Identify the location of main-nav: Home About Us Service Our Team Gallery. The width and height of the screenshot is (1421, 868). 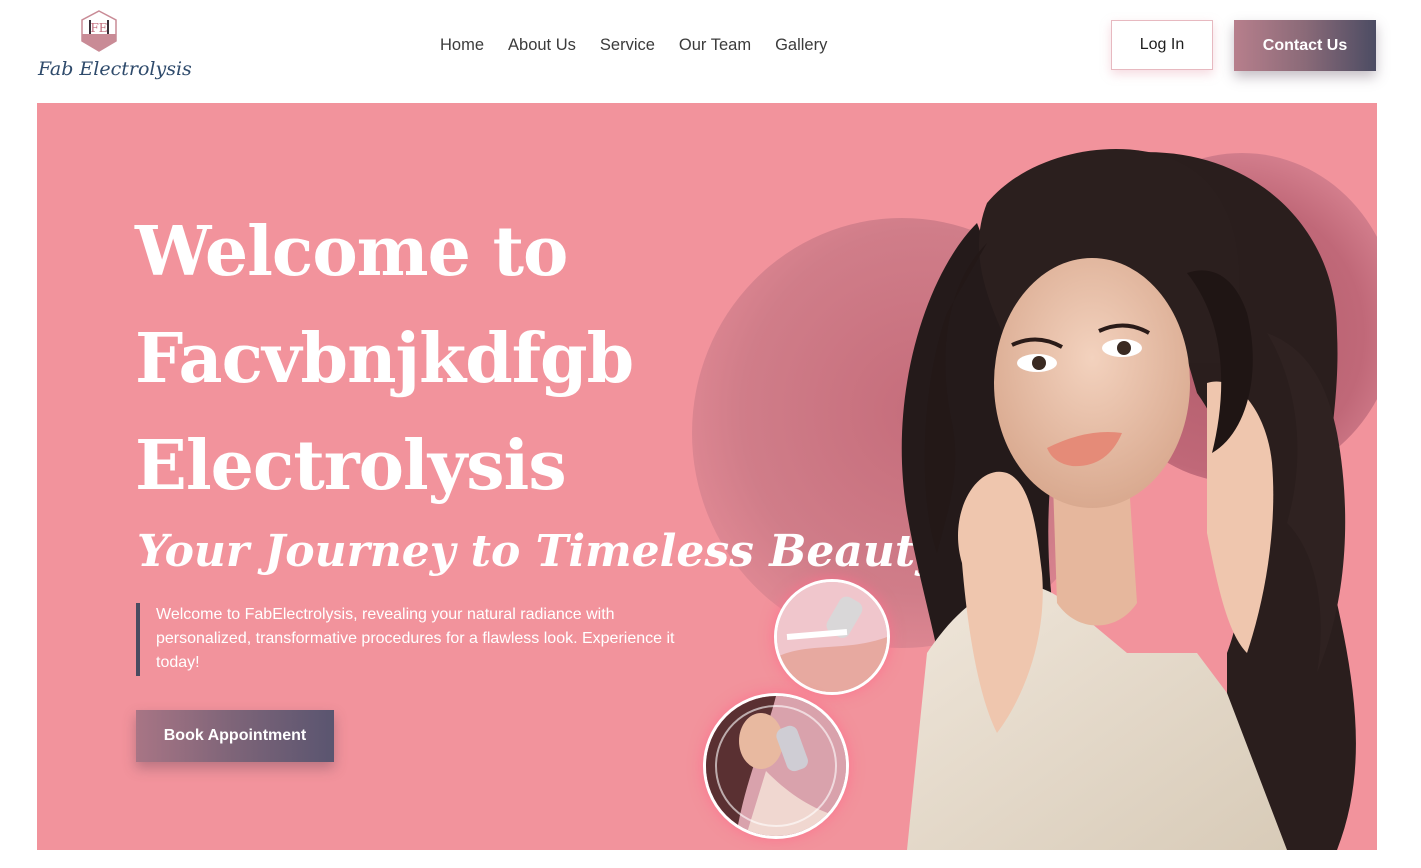
(633, 45).